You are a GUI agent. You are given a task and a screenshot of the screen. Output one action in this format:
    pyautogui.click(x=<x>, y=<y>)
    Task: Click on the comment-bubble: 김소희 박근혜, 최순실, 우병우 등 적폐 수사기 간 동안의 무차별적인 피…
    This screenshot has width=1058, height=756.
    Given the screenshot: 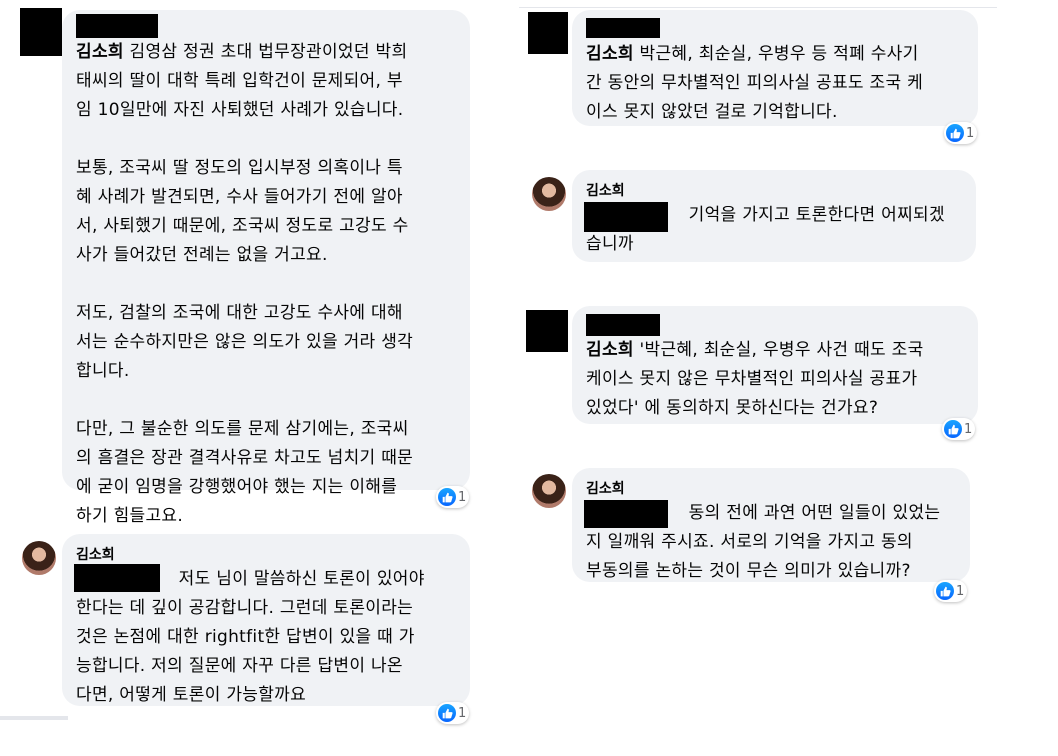 What is the action you would take?
    pyautogui.click(x=775, y=68)
    